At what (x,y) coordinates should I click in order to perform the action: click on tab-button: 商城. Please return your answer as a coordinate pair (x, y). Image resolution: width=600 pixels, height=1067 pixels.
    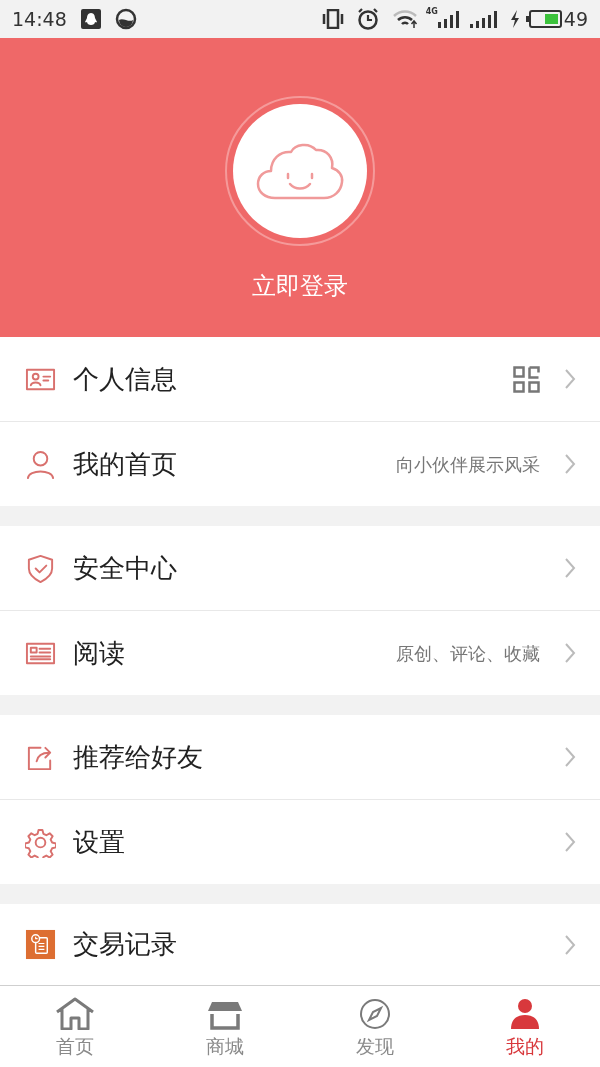
    Looking at the image, I should click on (225, 1026).